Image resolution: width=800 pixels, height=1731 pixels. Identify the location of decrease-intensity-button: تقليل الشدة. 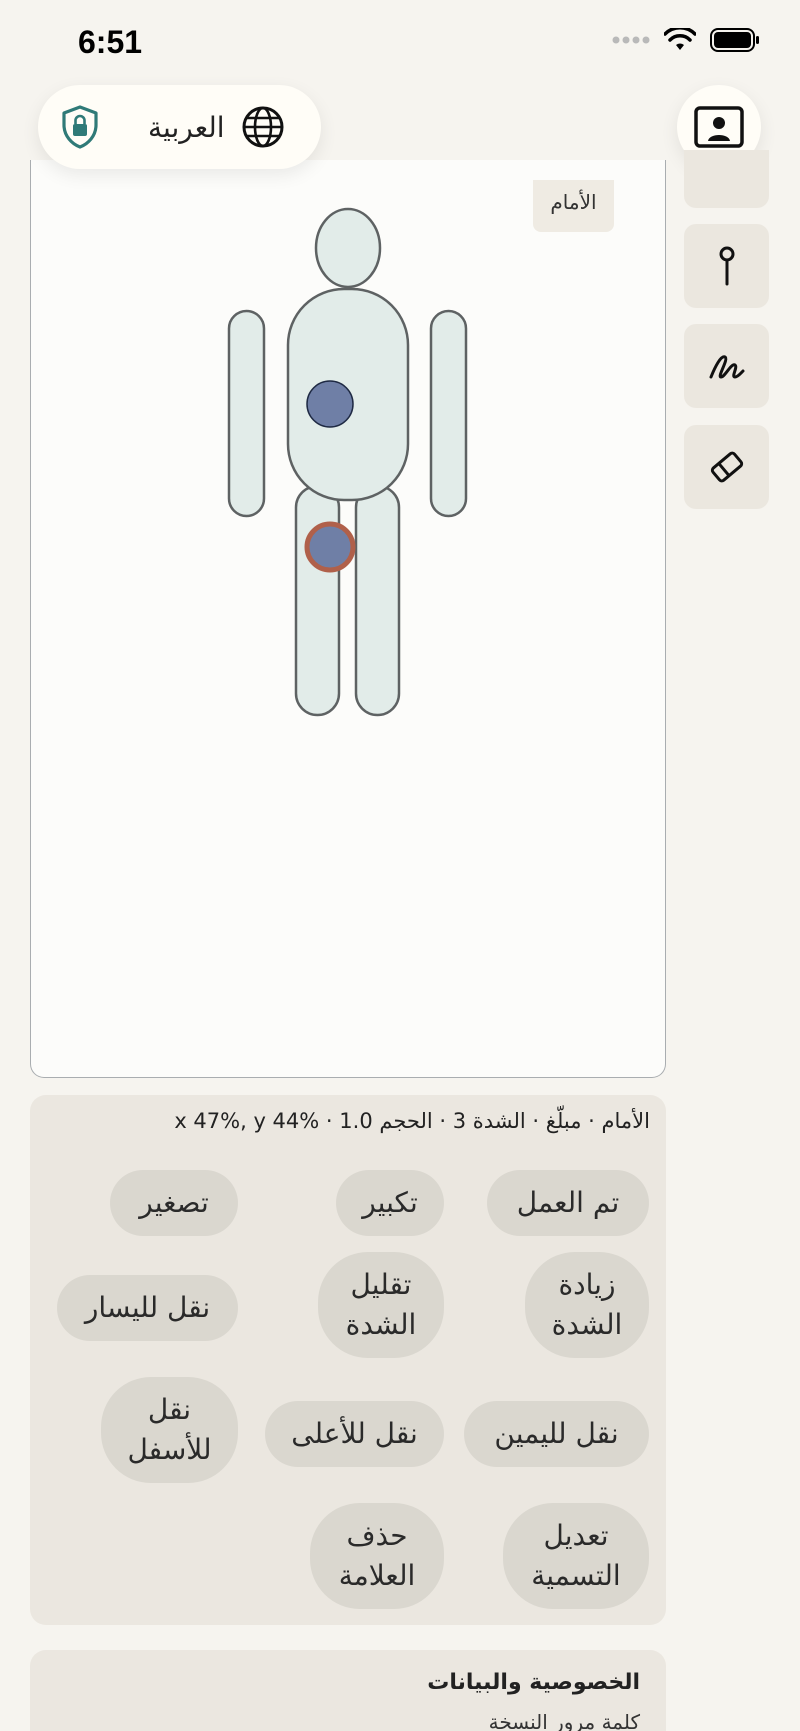
(381, 1305).